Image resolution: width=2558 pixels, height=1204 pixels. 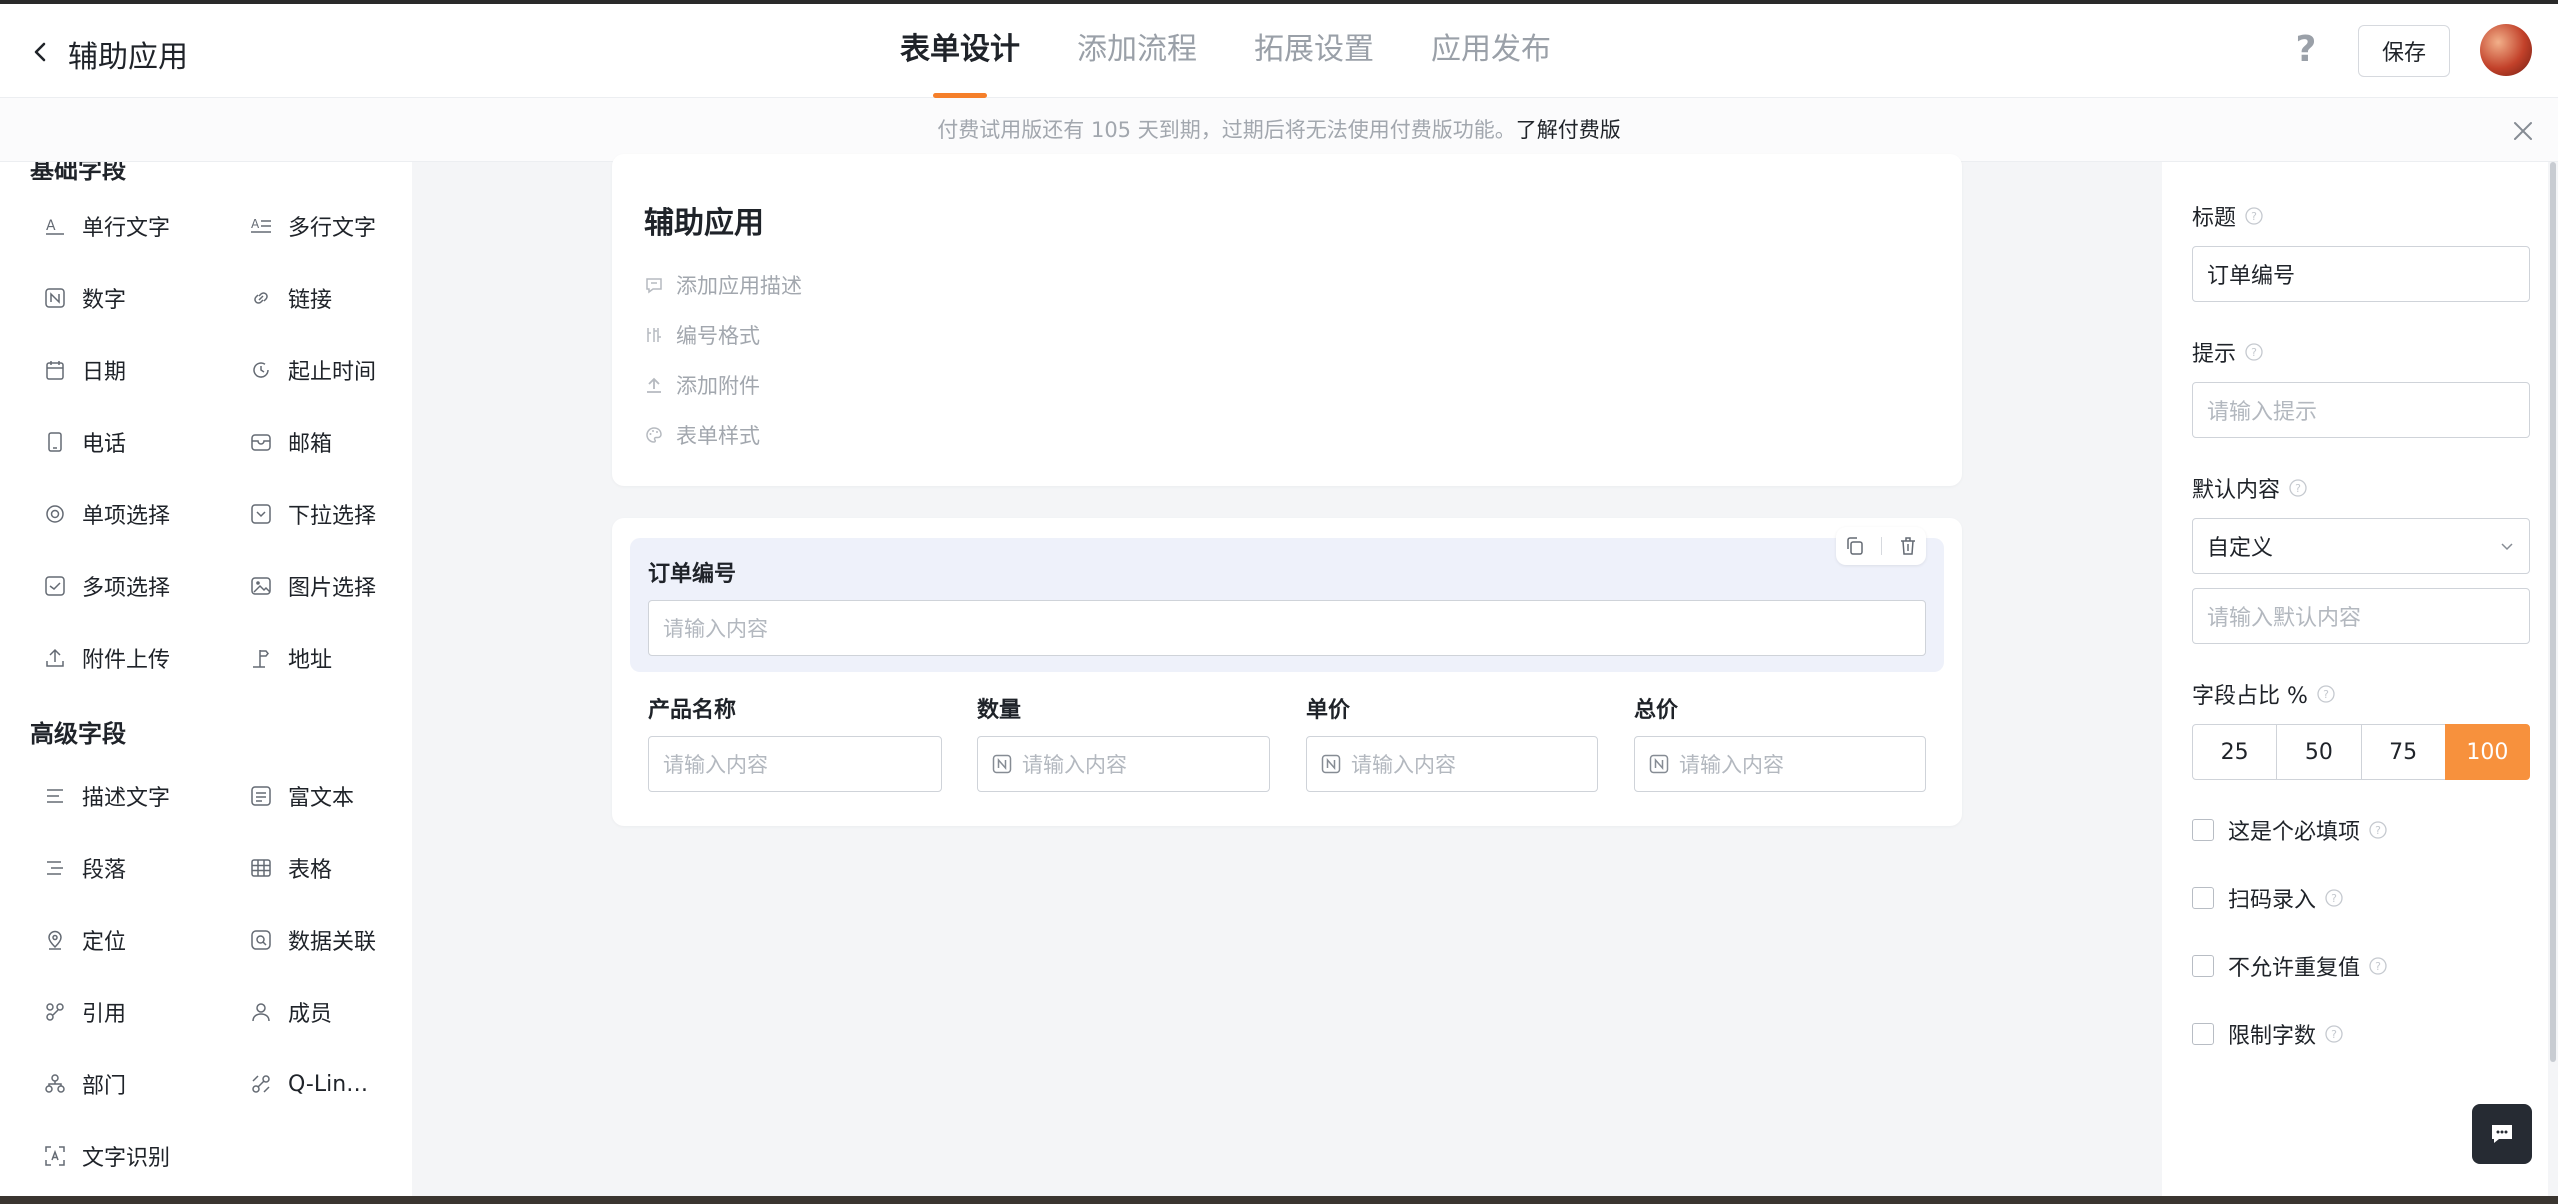 What do you see at coordinates (291, 442) in the screenshot?
I see `palette-item-mail: 邮箱` at bounding box center [291, 442].